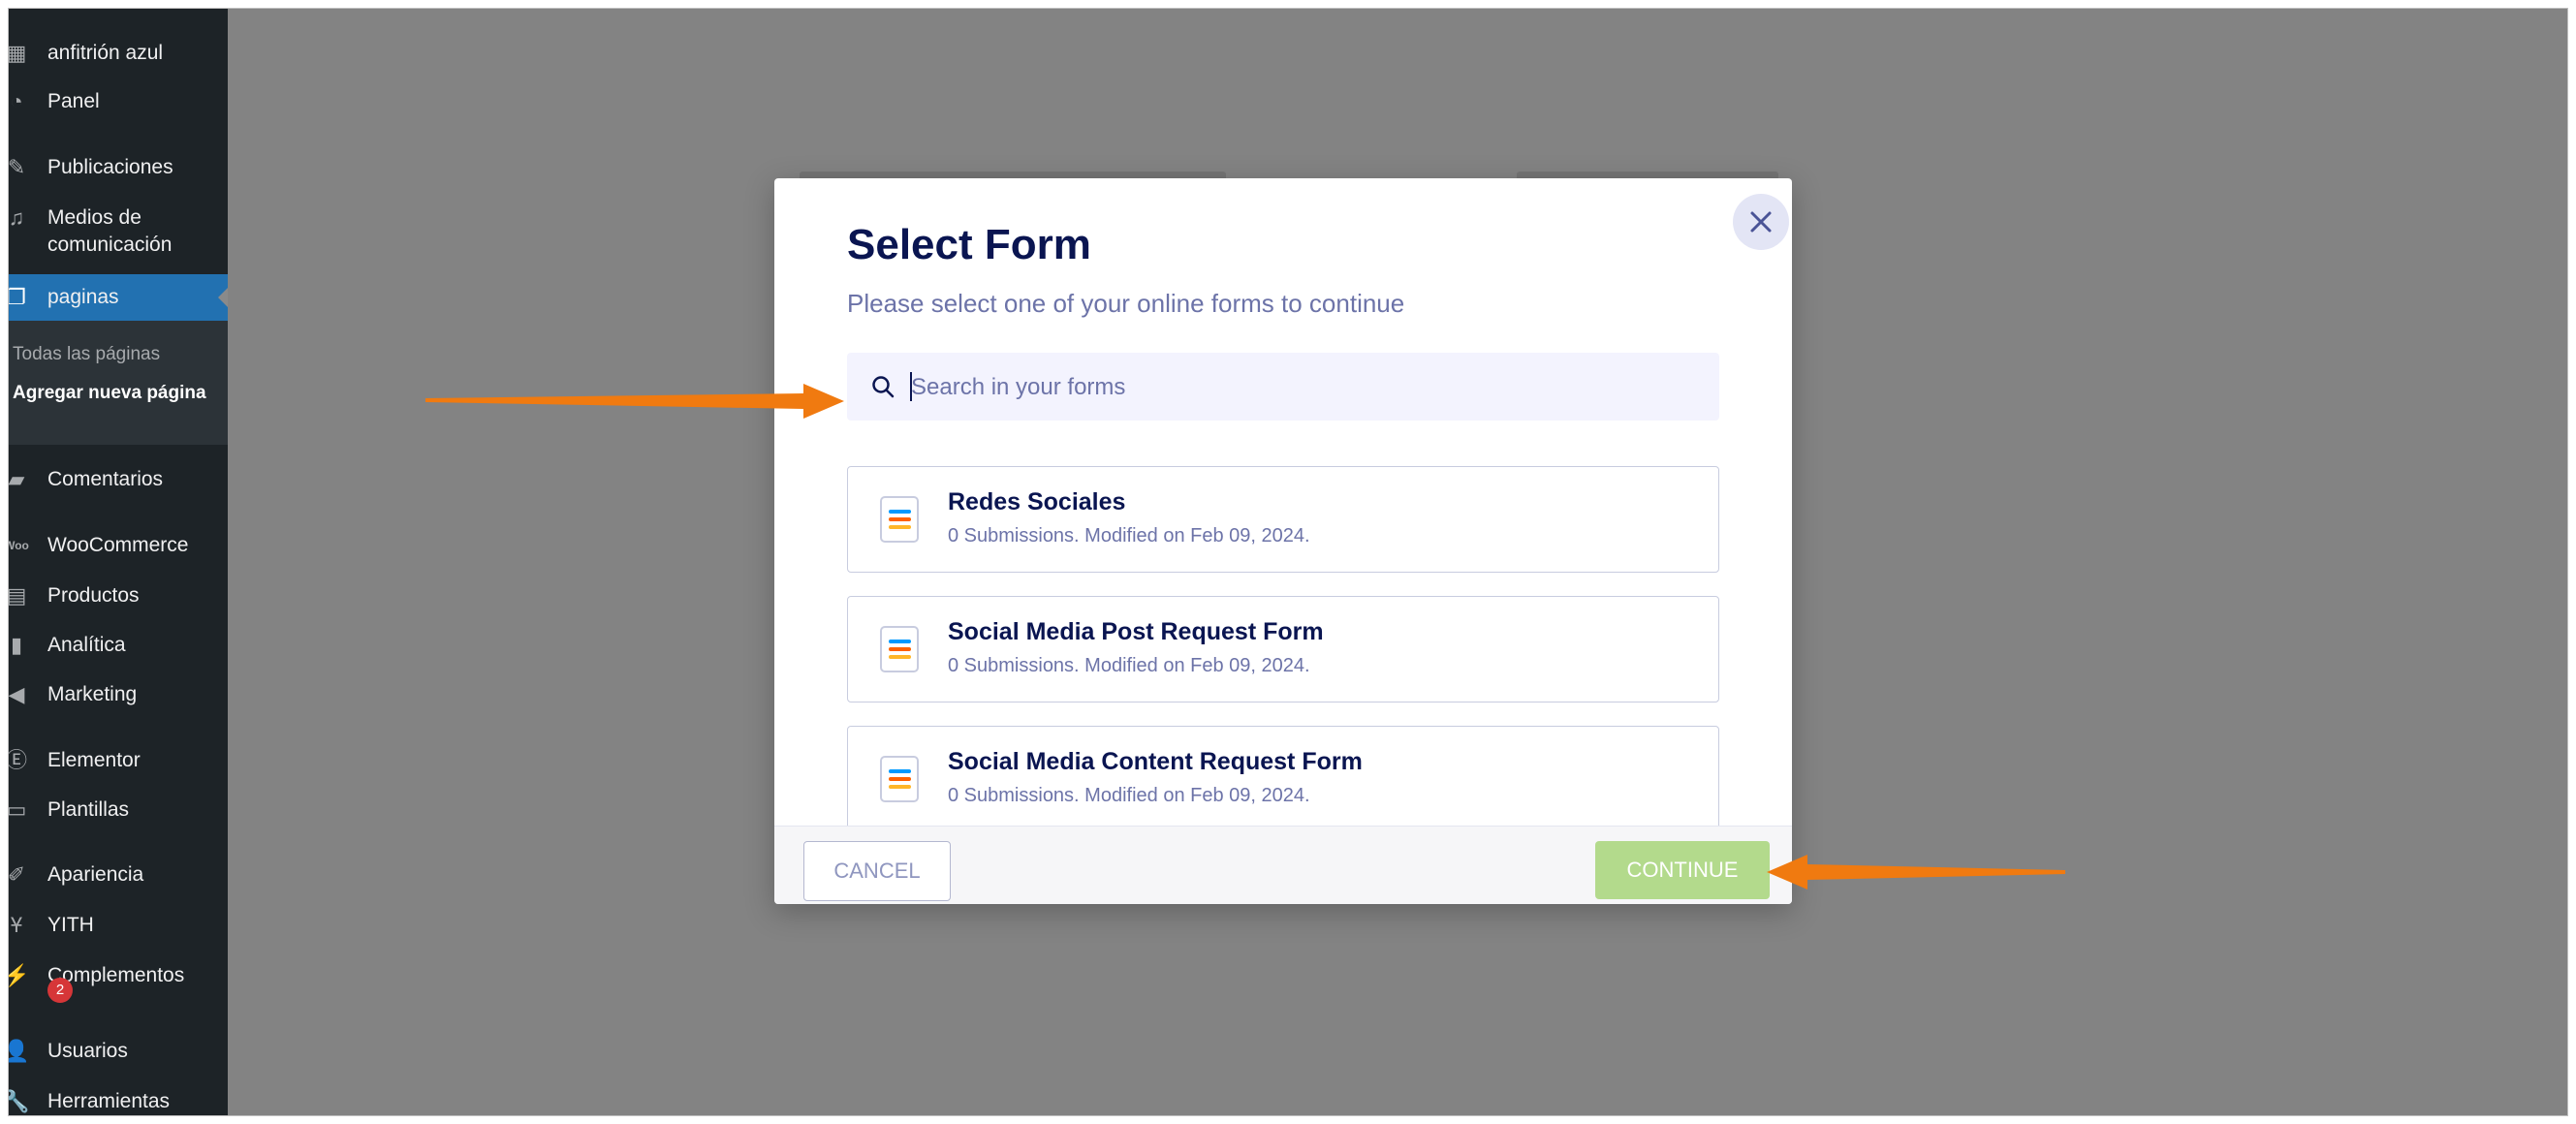 The height and width of the screenshot is (1124, 2576). What do you see at coordinates (16, 218) in the screenshot?
I see `media-icon: ♫` at bounding box center [16, 218].